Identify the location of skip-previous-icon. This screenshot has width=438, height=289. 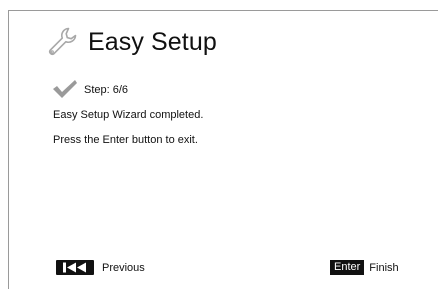
(74, 267).